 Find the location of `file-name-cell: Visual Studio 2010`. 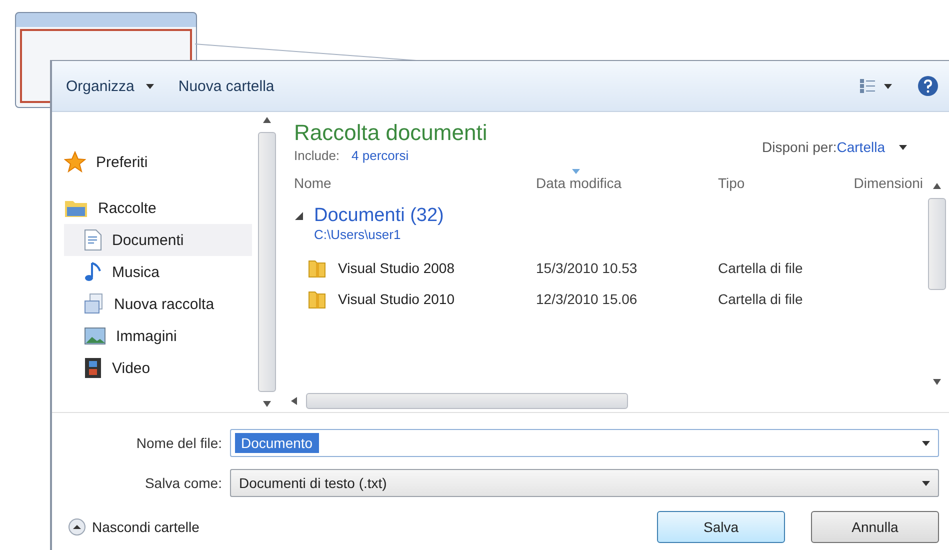

file-name-cell: Visual Studio 2010 is located at coordinates (415, 298).